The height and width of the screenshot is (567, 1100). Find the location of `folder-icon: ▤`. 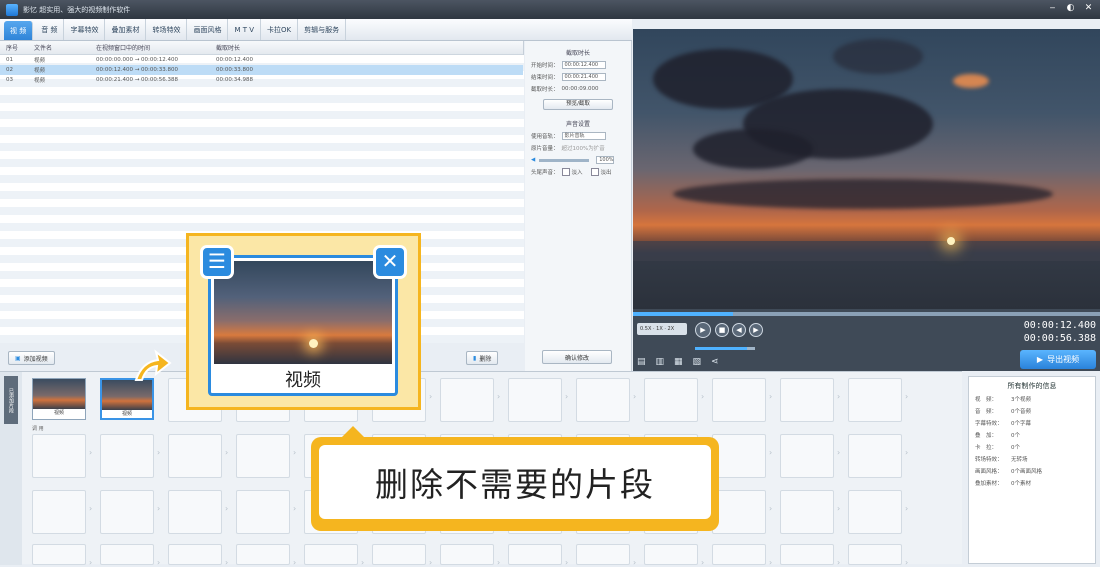

folder-icon: ▤ is located at coordinates (641, 362).